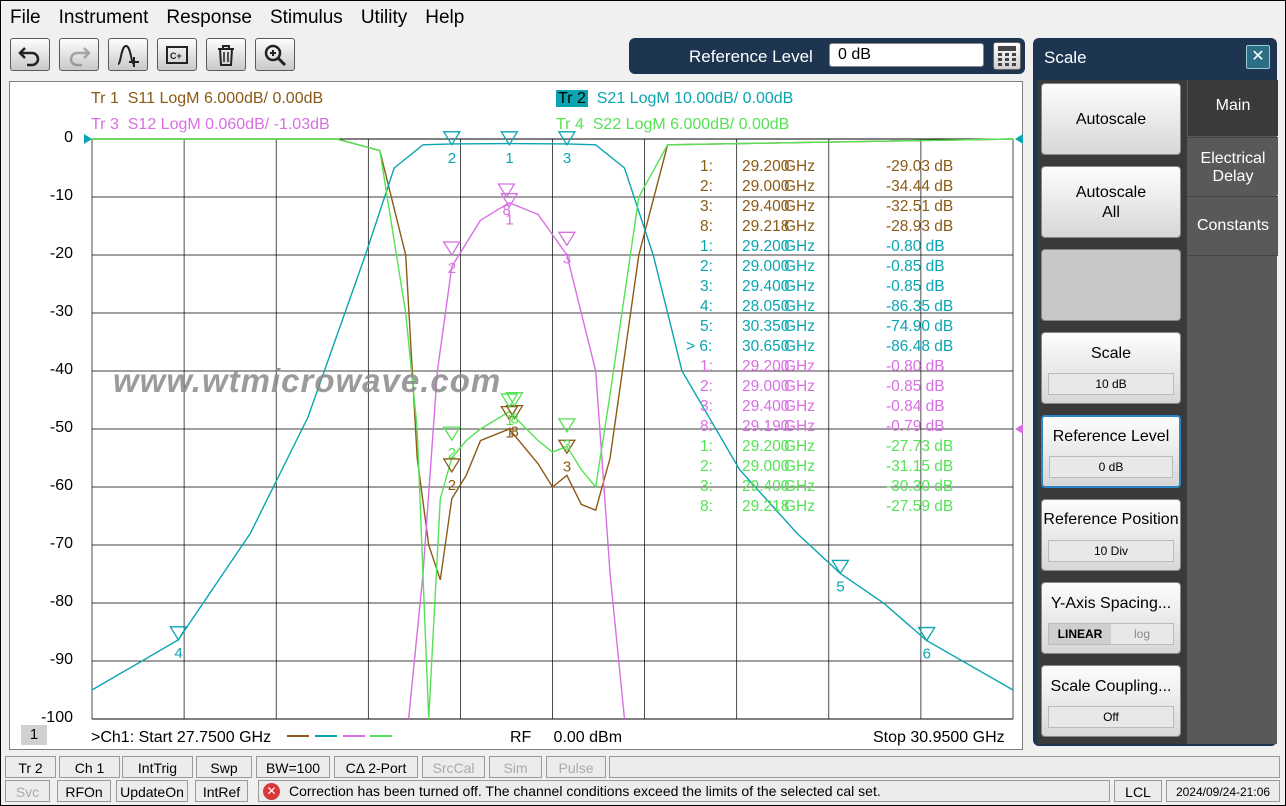  Describe the element at coordinates (920, 166) in the screenshot. I see `marker-value: -29.03 dB` at that location.